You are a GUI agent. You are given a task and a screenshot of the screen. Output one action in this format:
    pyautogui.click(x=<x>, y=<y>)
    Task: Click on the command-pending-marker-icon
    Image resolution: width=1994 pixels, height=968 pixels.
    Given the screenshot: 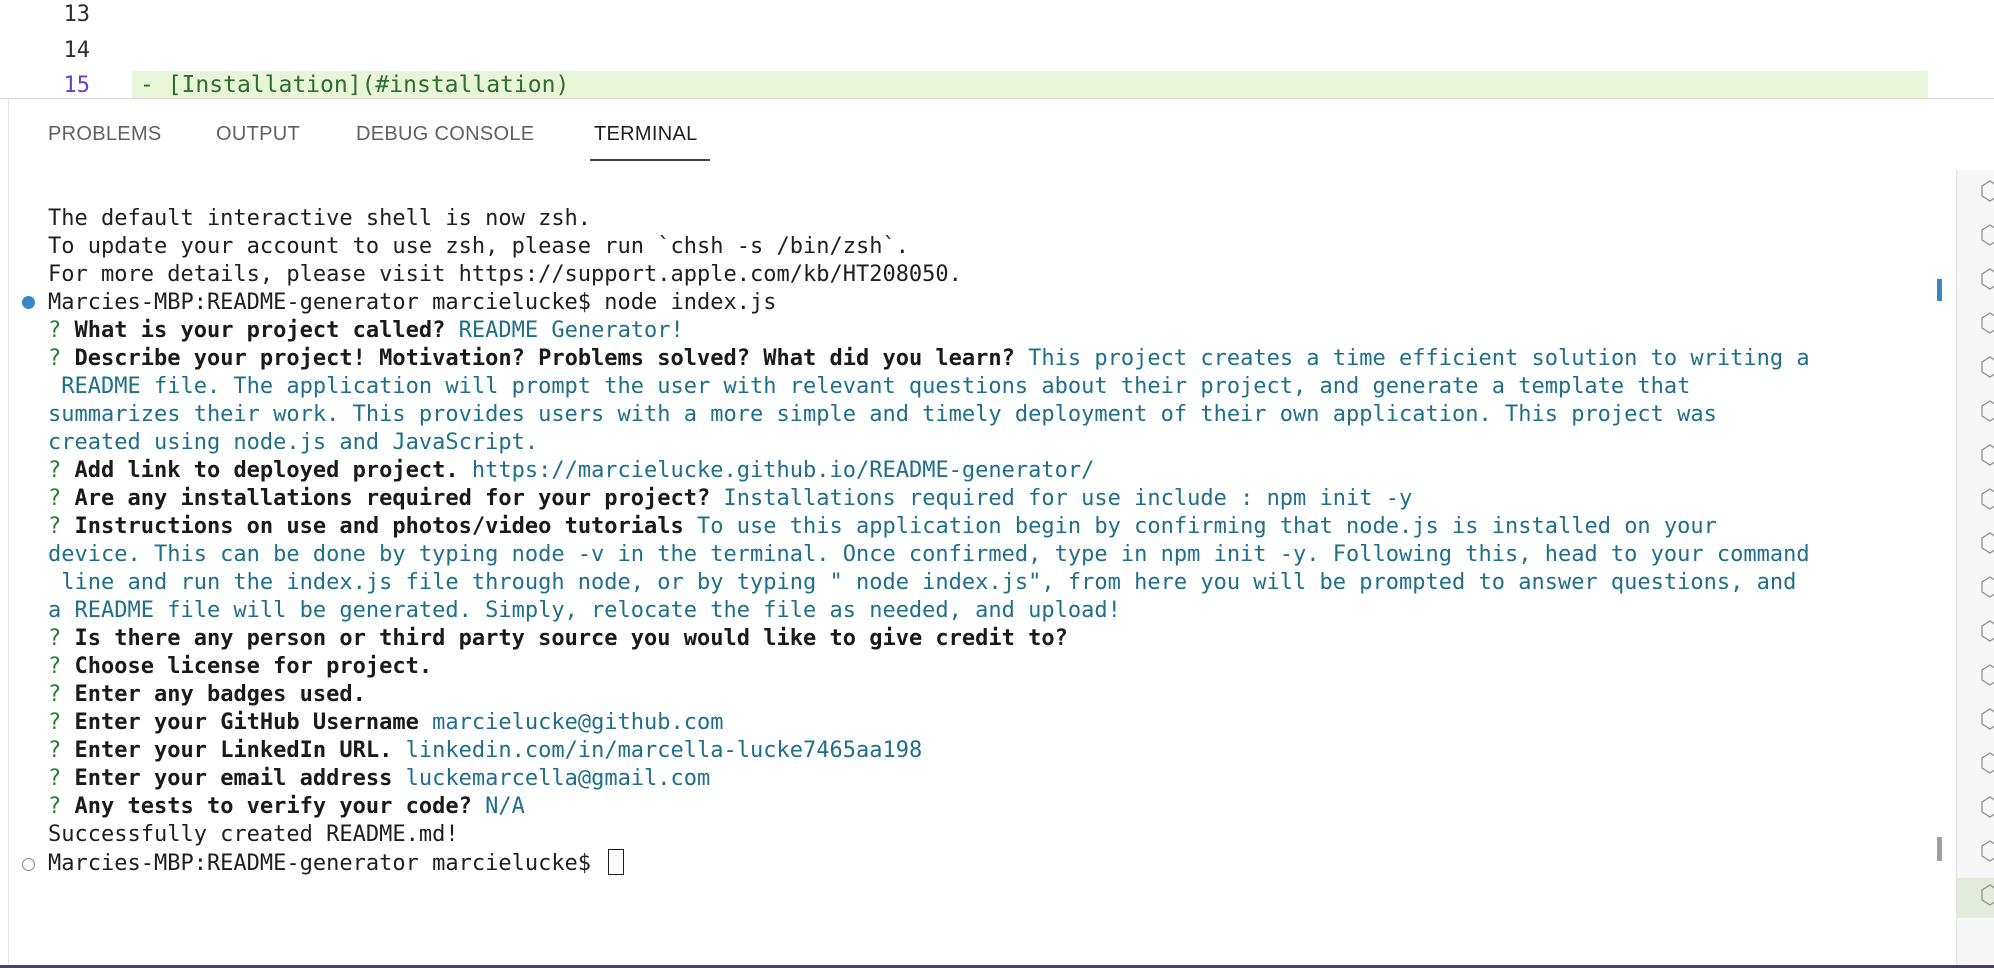 What is the action you would take?
    pyautogui.click(x=28, y=864)
    